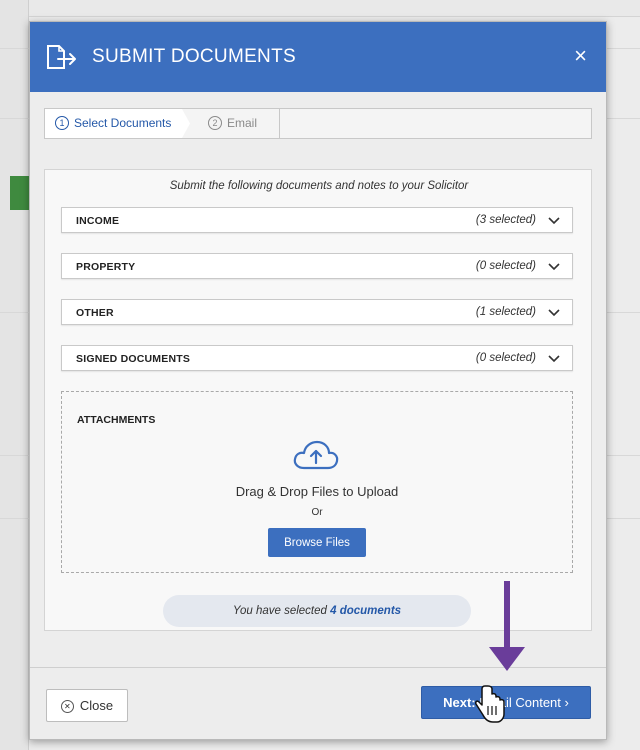  What do you see at coordinates (317, 358) in the screenshot?
I see `section-signed-documents: SIGNED DOCUMENTS (0 selected)` at bounding box center [317, 358].